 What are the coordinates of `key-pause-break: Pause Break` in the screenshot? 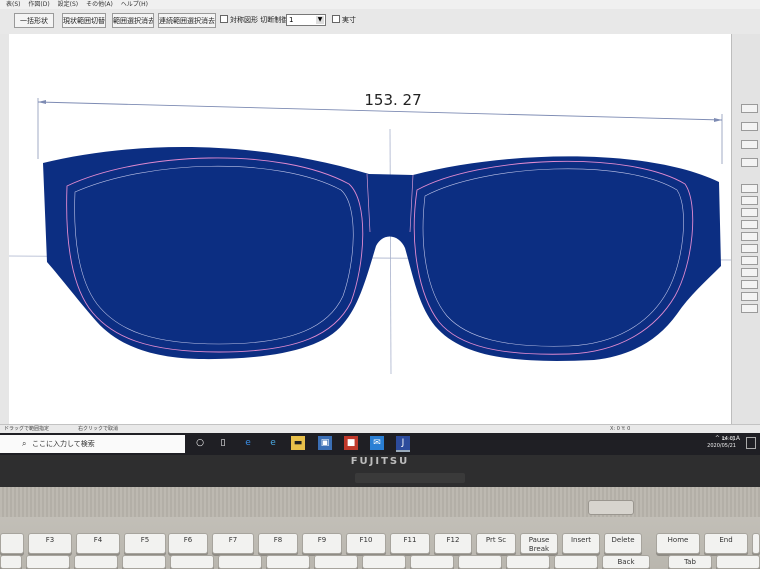 It's located at (539, 543).